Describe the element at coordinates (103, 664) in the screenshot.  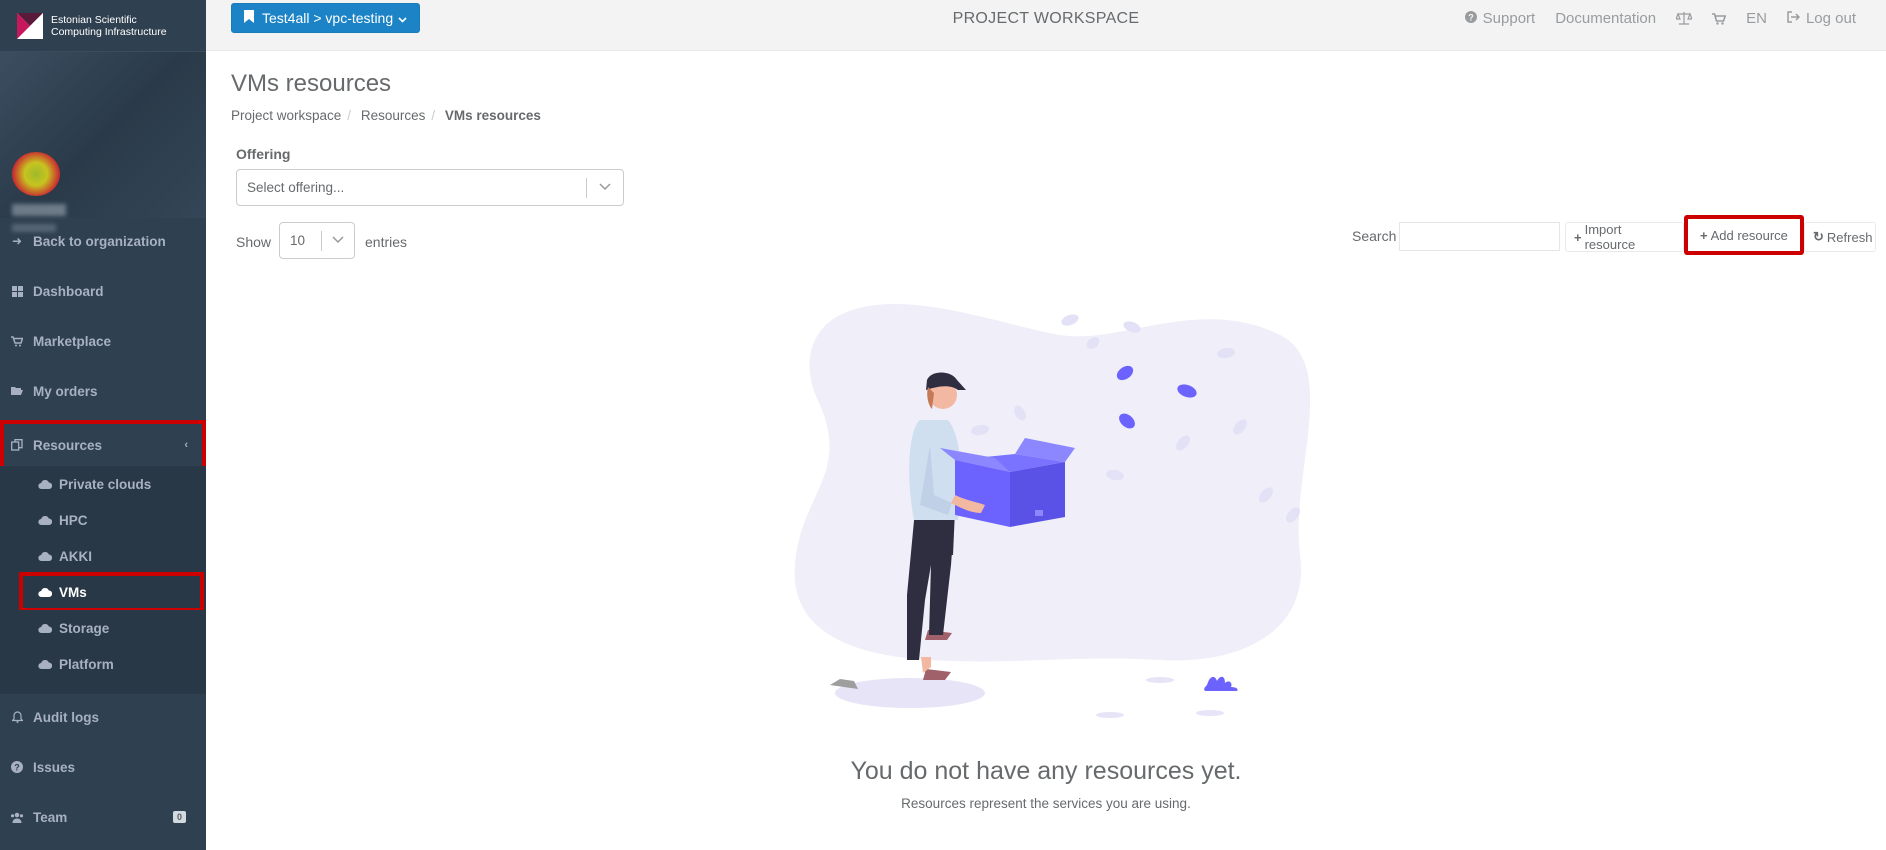
I see `sidebar-item-platform: Platform` at that location.